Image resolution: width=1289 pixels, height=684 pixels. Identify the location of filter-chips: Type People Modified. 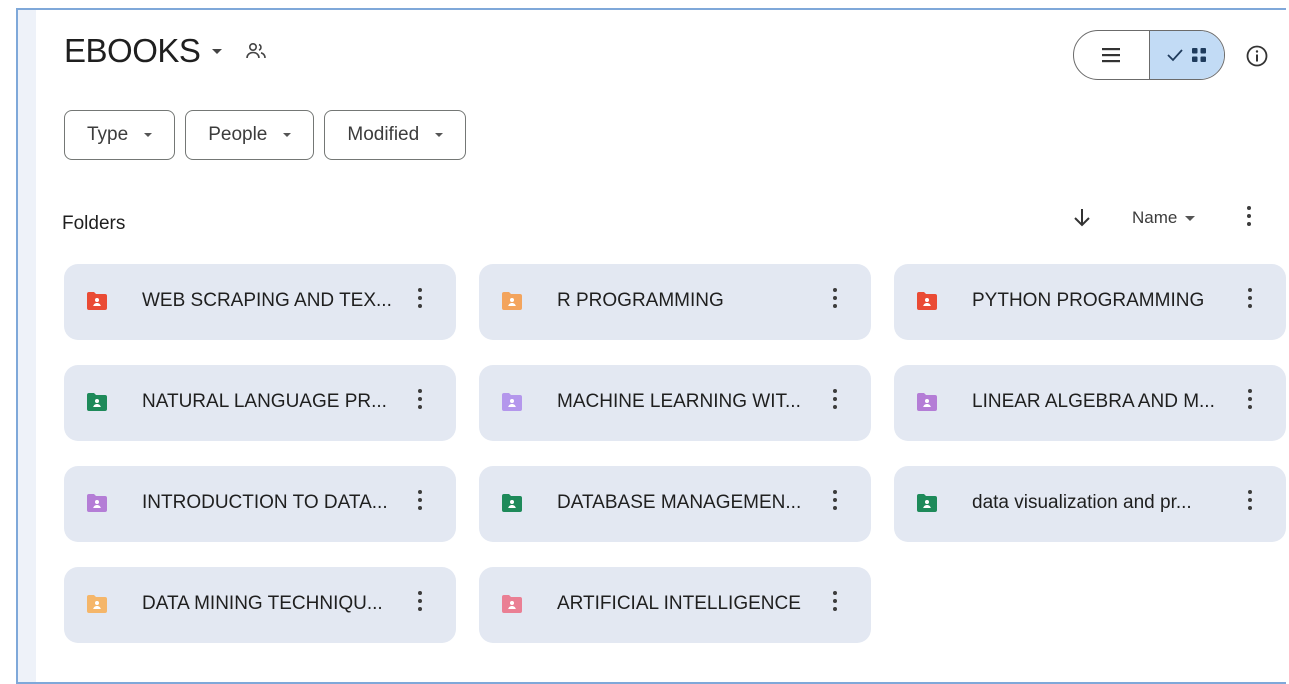
(265, 135).